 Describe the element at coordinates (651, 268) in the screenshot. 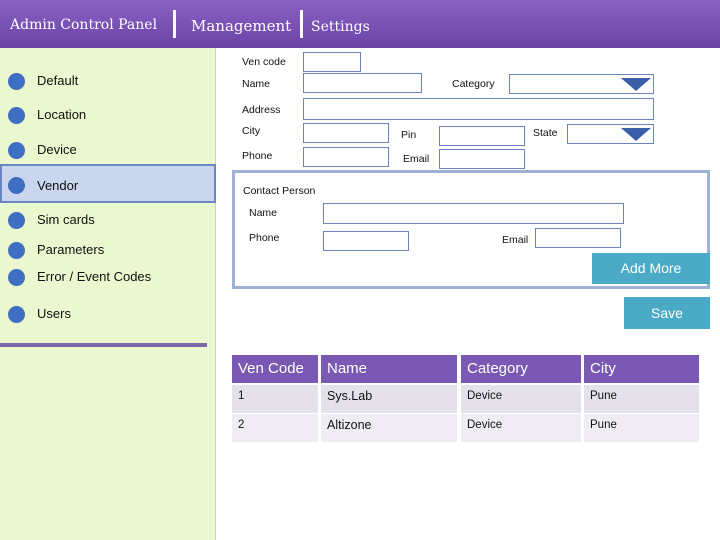

I see `add-more-button: Add More` at that location.